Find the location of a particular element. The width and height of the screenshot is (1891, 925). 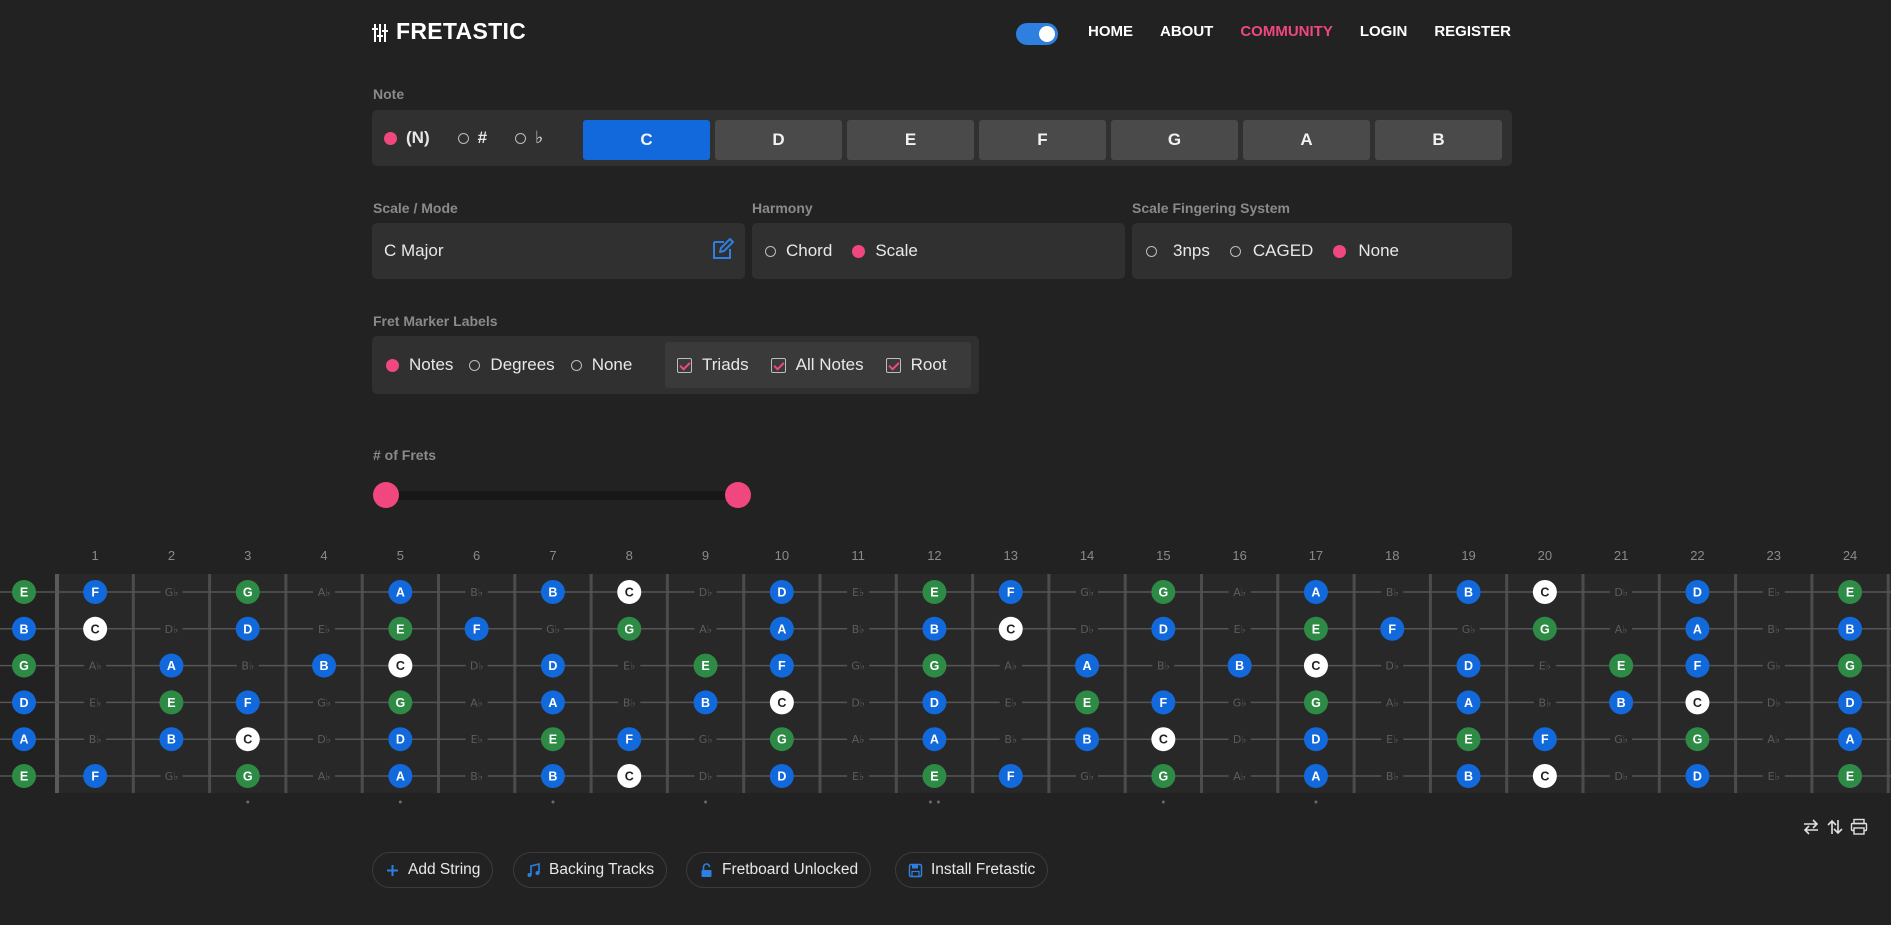

label-root: Root is located at coordinates (929, 365).